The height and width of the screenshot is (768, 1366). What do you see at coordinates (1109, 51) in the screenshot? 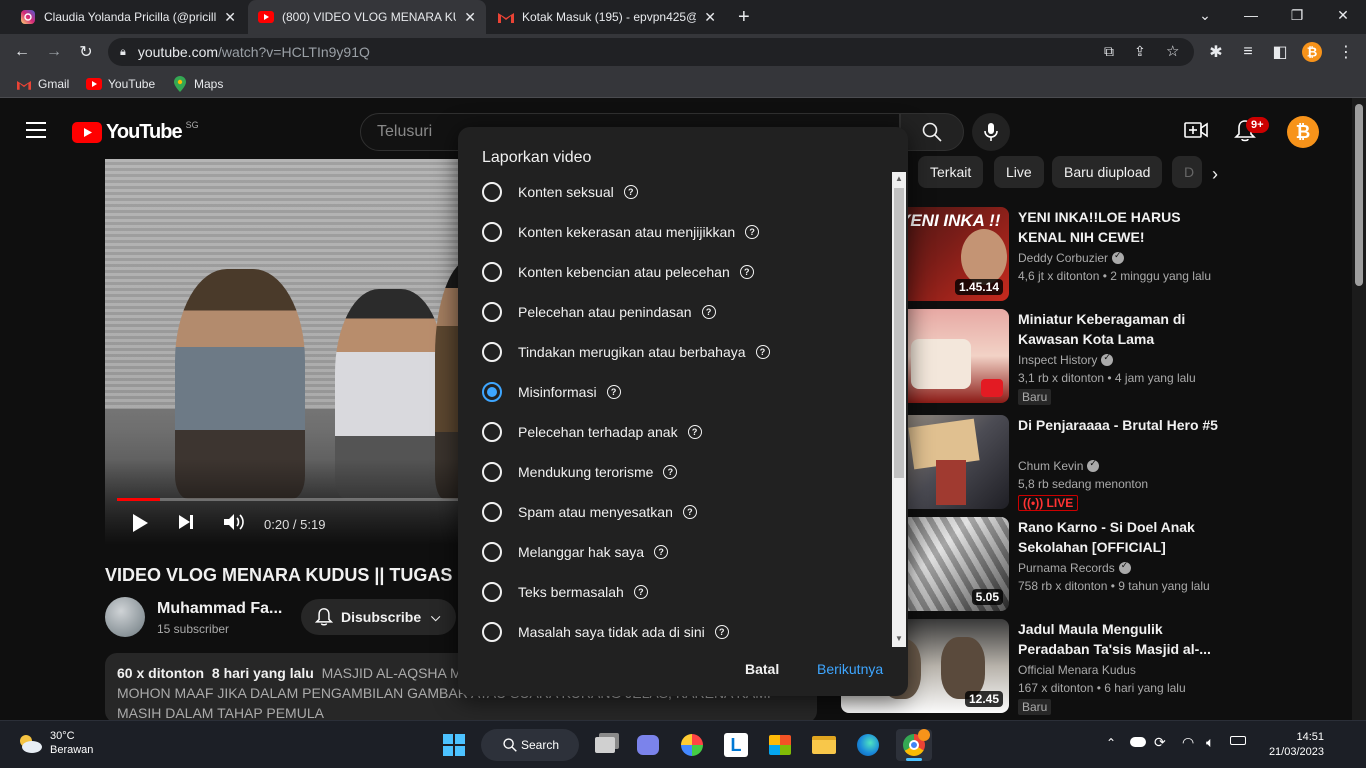
I see `open-in-app-icon: ⧉` at bounding box center [1109, 51].